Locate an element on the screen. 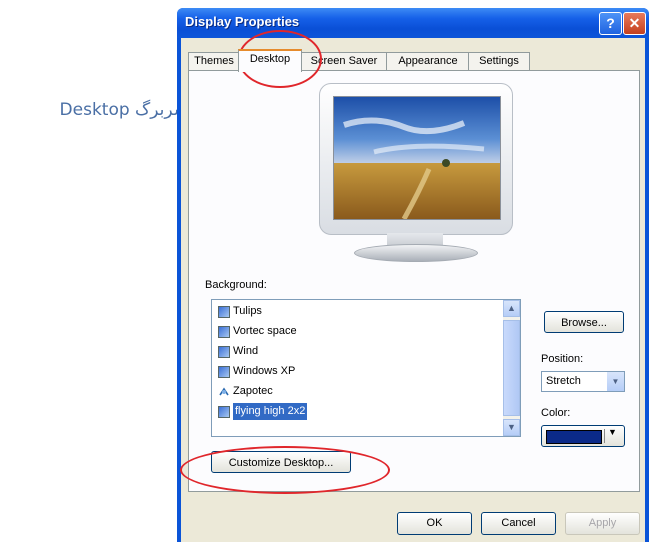 This screenshot has width=659, height=542. background-label: Background: is located at coordinates (236, 285).